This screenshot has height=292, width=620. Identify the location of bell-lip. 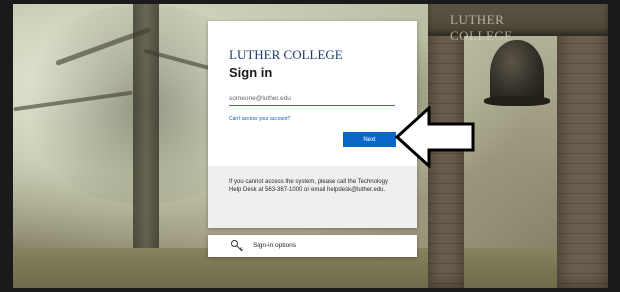
(517, 101).